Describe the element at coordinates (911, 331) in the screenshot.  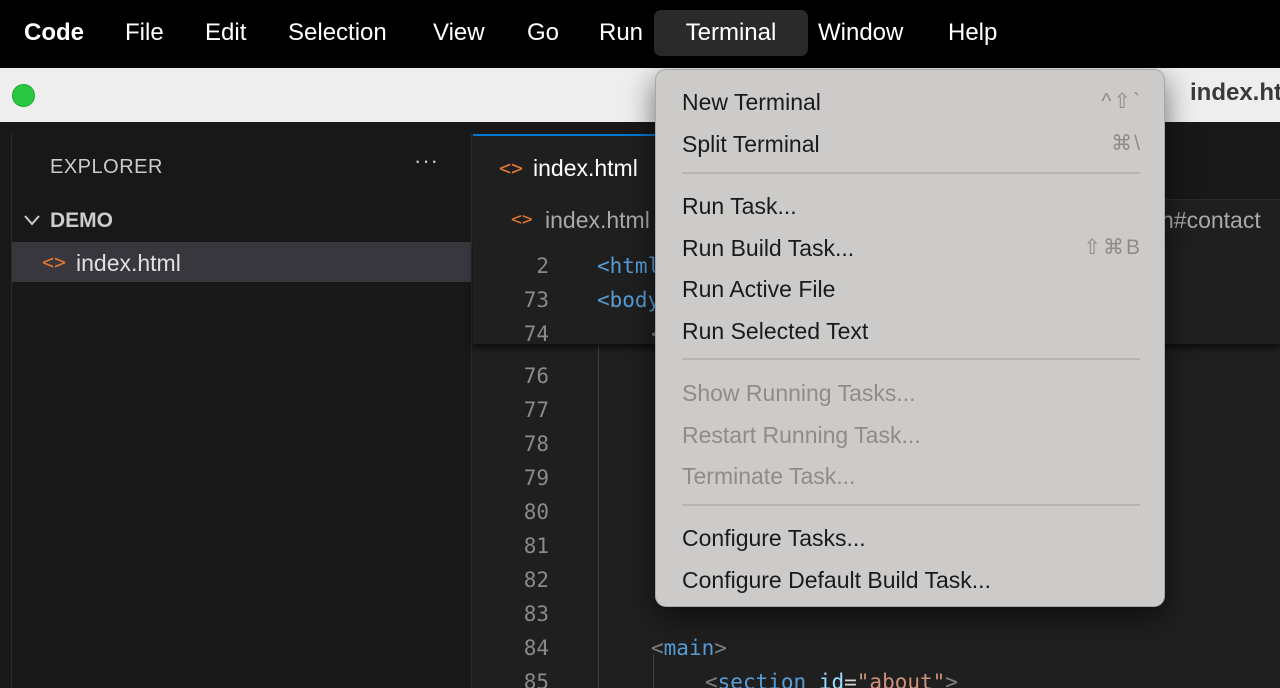
I see `menu-item-run-selected-text: Run Selected Text` at that location.